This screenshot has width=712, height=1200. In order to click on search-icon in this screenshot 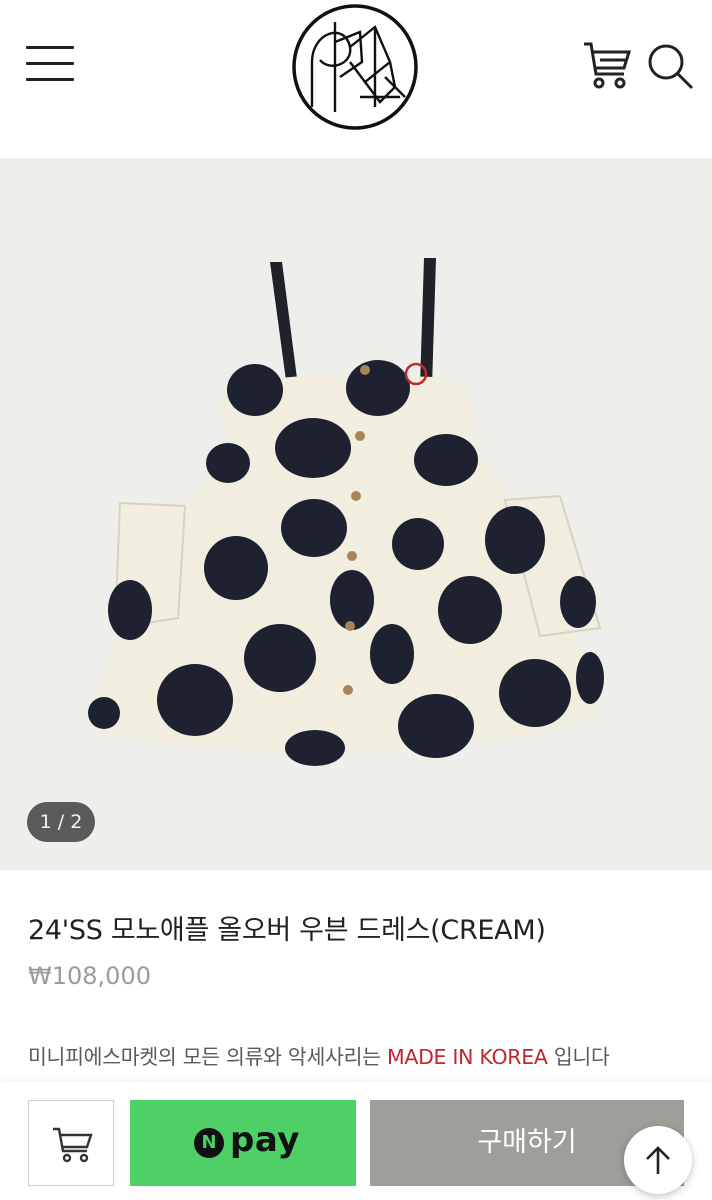, I will do `click(671, 67)`.